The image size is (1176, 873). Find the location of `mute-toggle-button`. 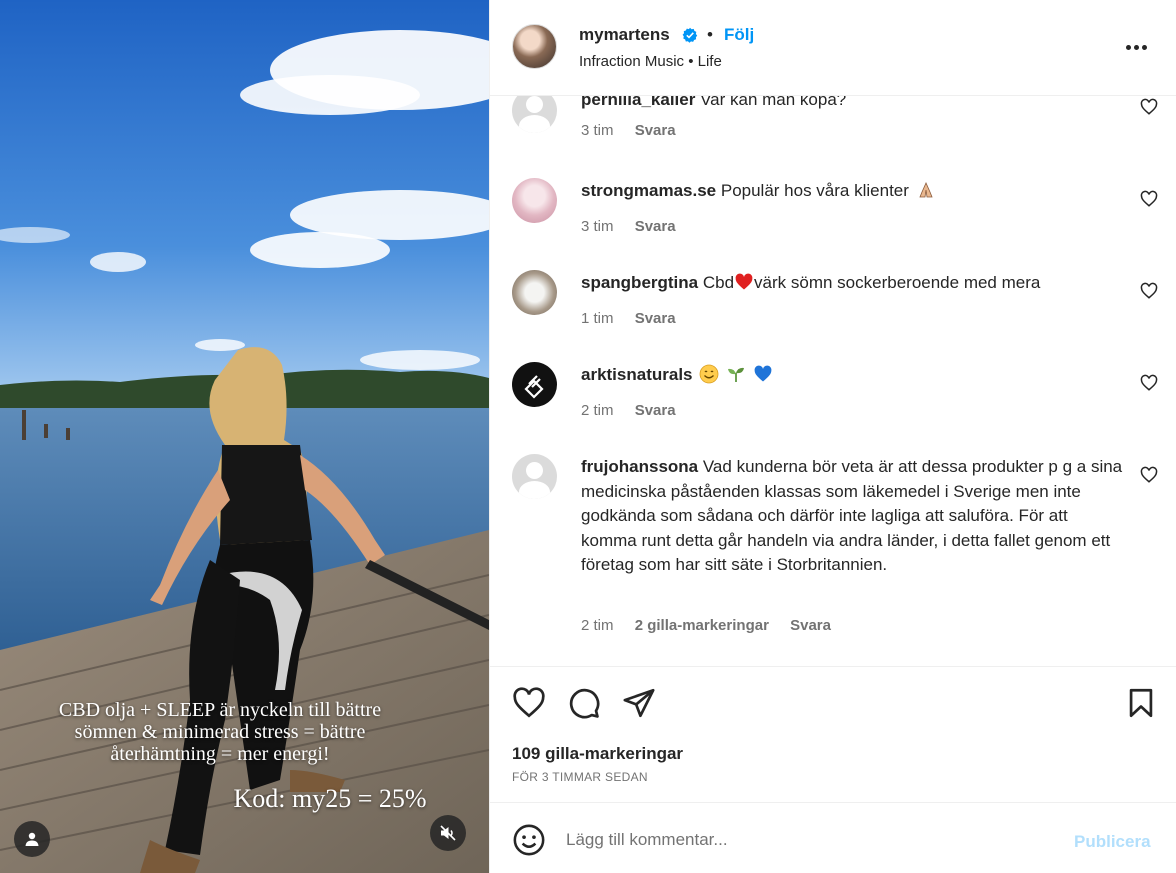

mute-toggle-button is located at coordinates (448, 833).